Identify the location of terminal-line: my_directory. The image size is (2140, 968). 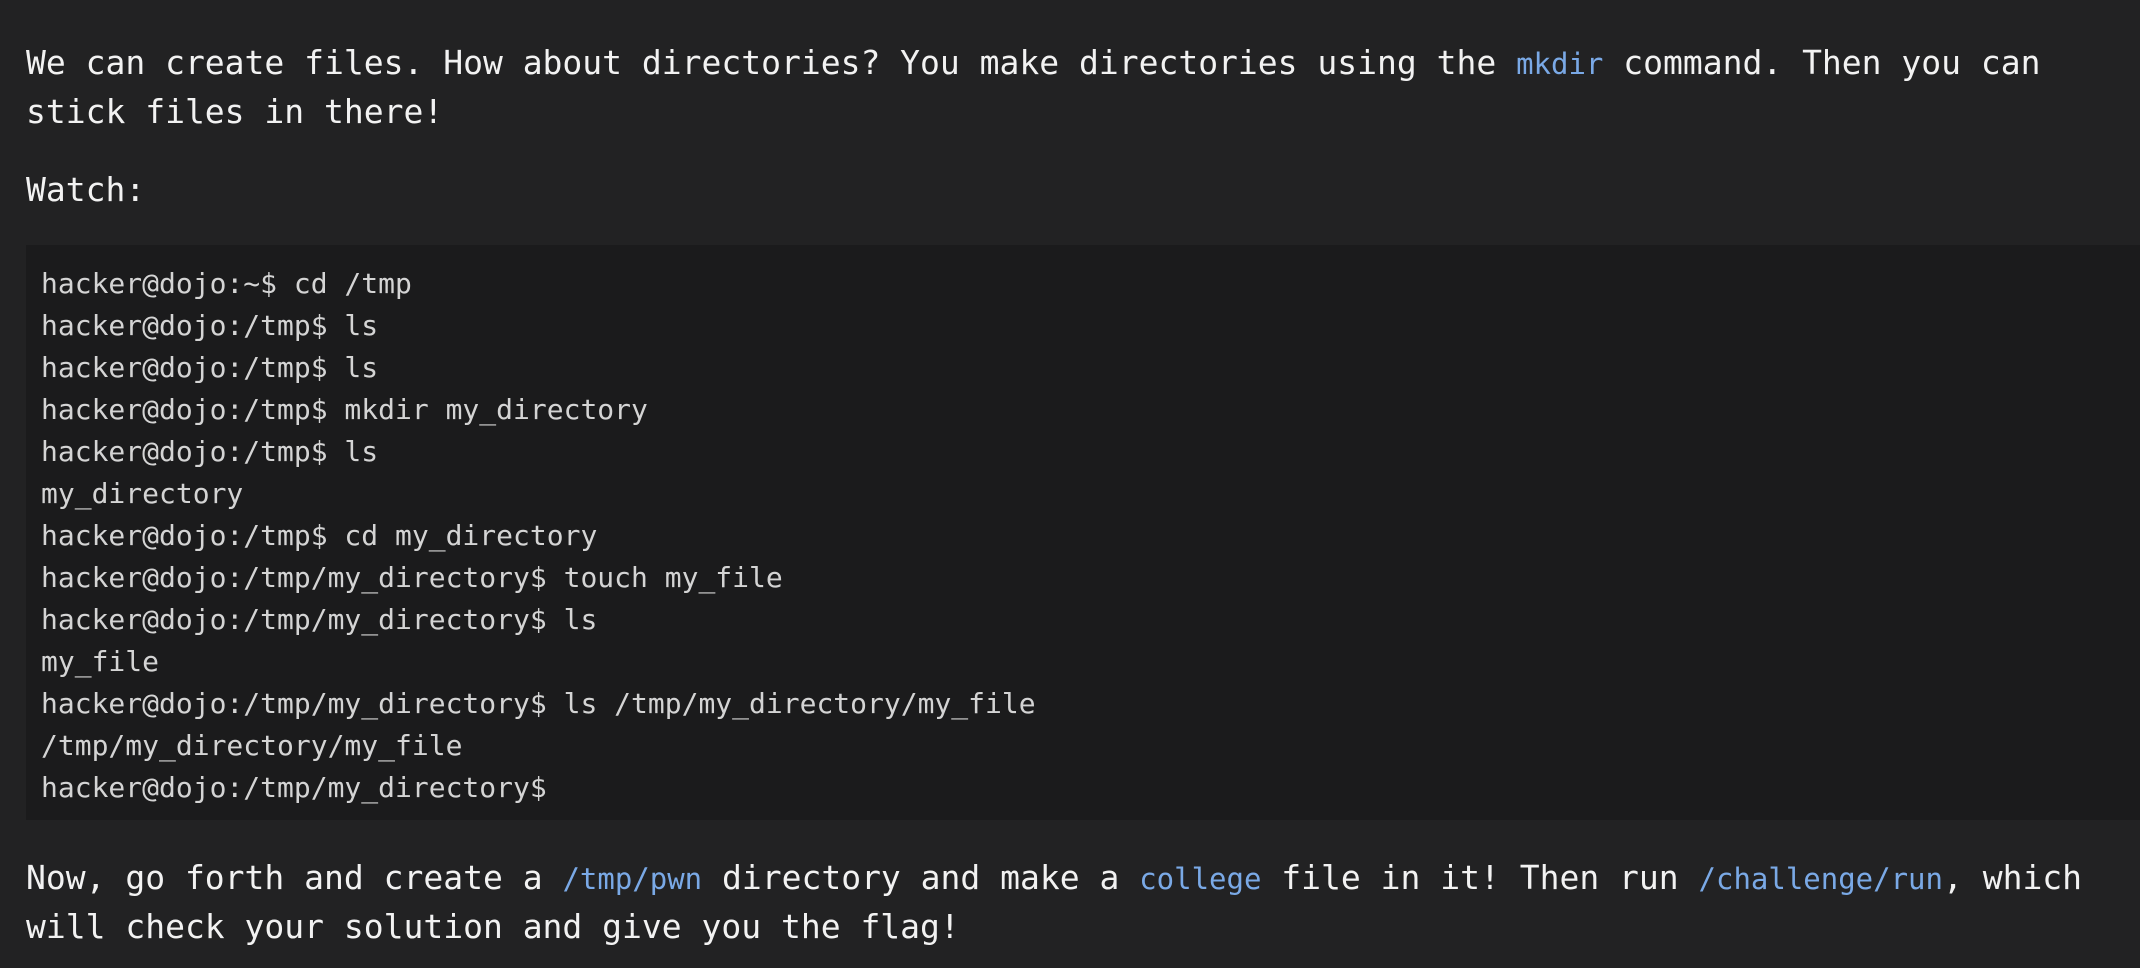
(142, 493).